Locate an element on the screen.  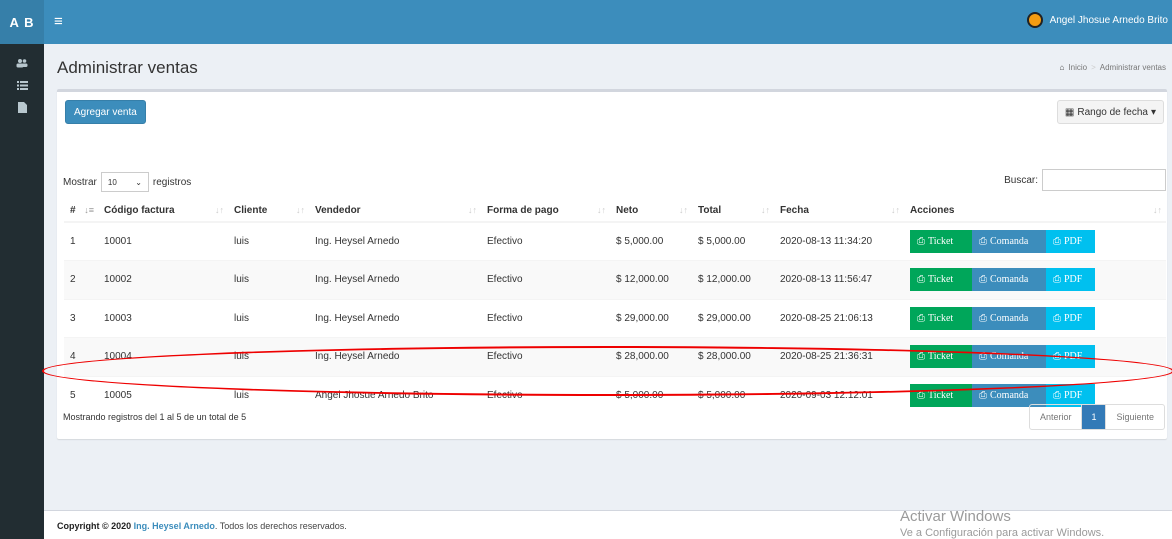
caret-down-icon: ▾ is located at coordinates (1153, 112).